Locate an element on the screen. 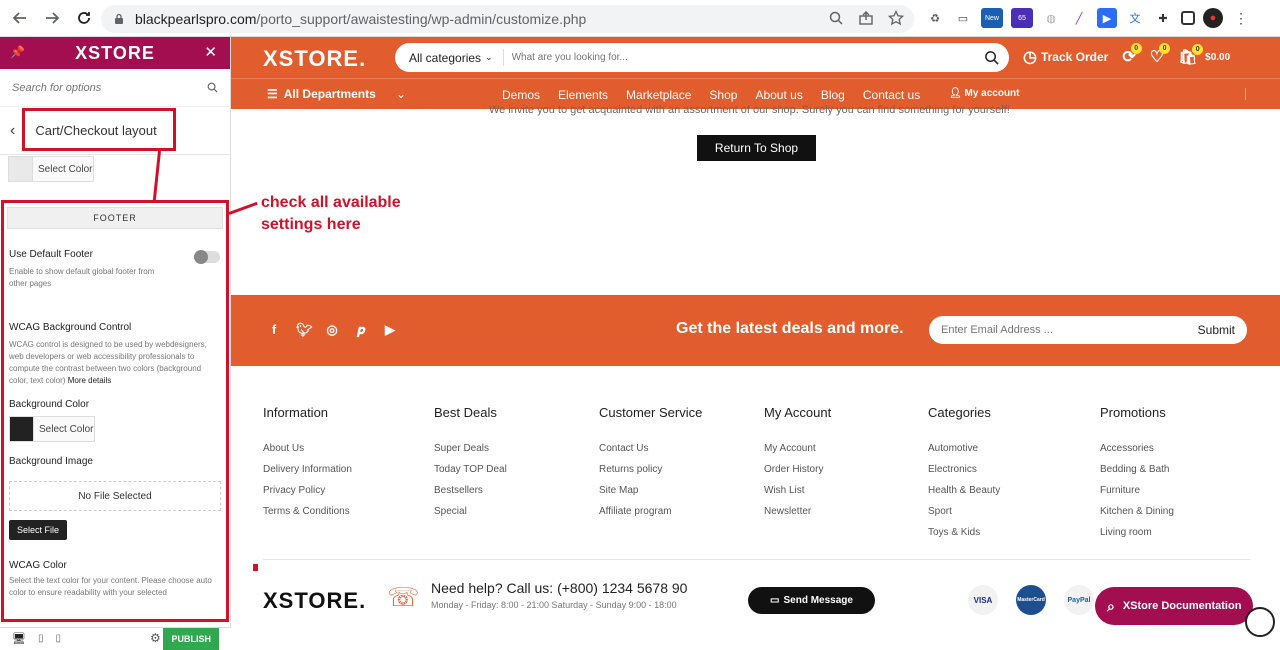  footer-link: Health & Beauty is located at coordinates (964, 494).